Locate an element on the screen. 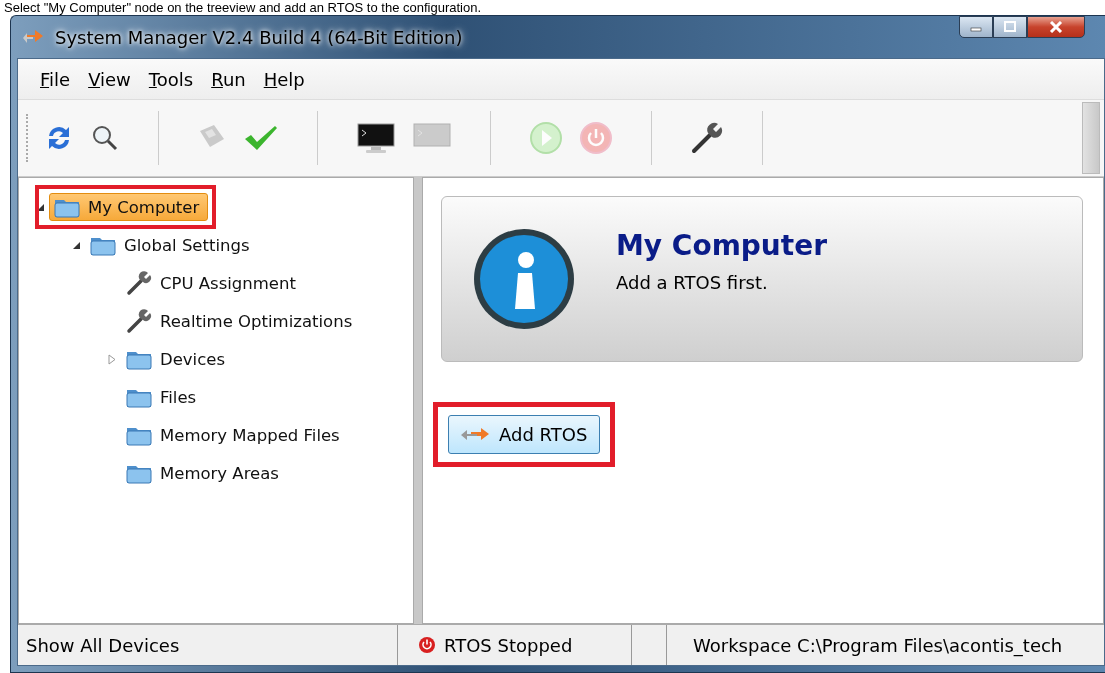 The image size is (1105, 673). menu-item: File is located at coordinates (55, 79).